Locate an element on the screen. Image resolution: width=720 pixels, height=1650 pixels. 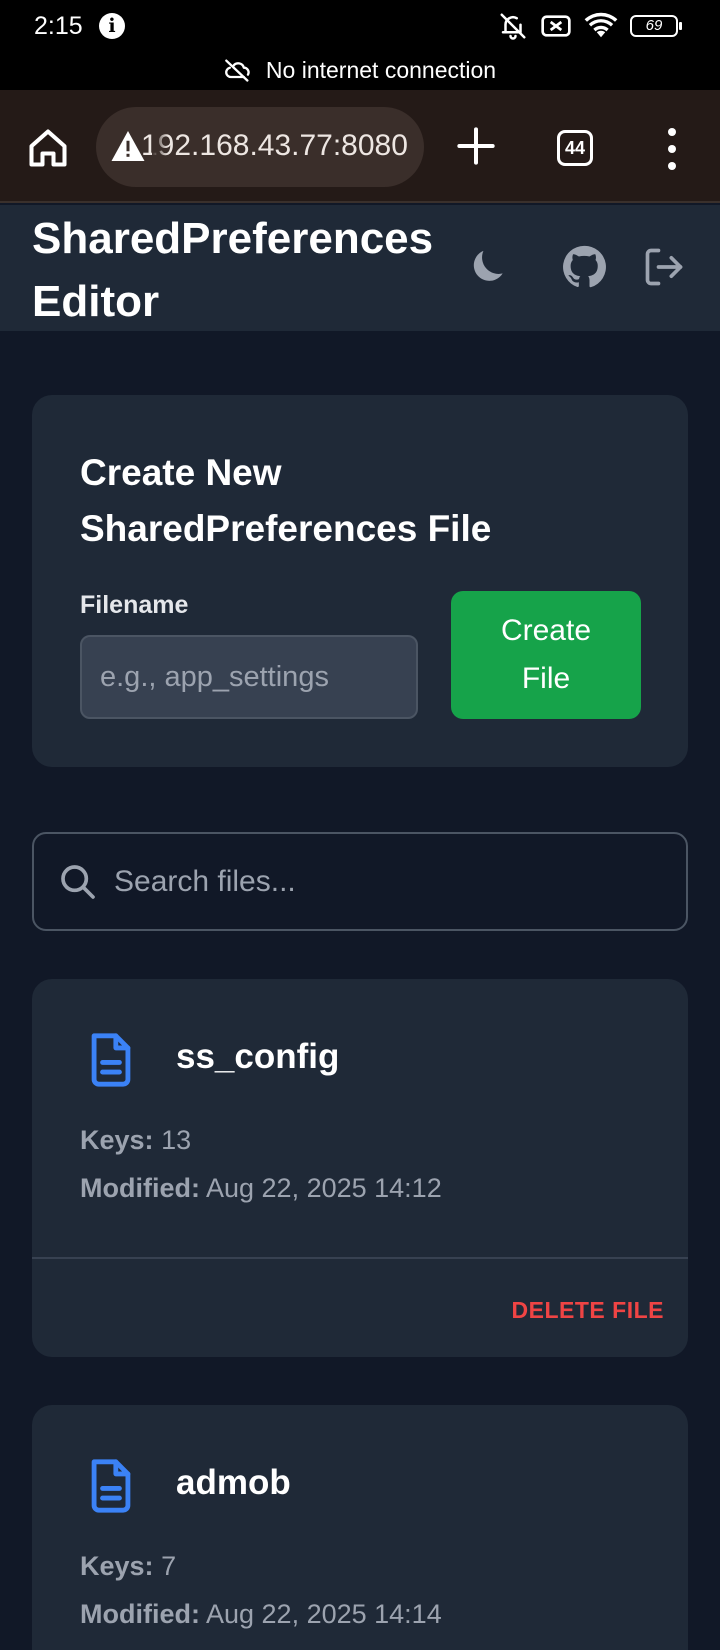
card-divider is located at coordinates (360, 1258).